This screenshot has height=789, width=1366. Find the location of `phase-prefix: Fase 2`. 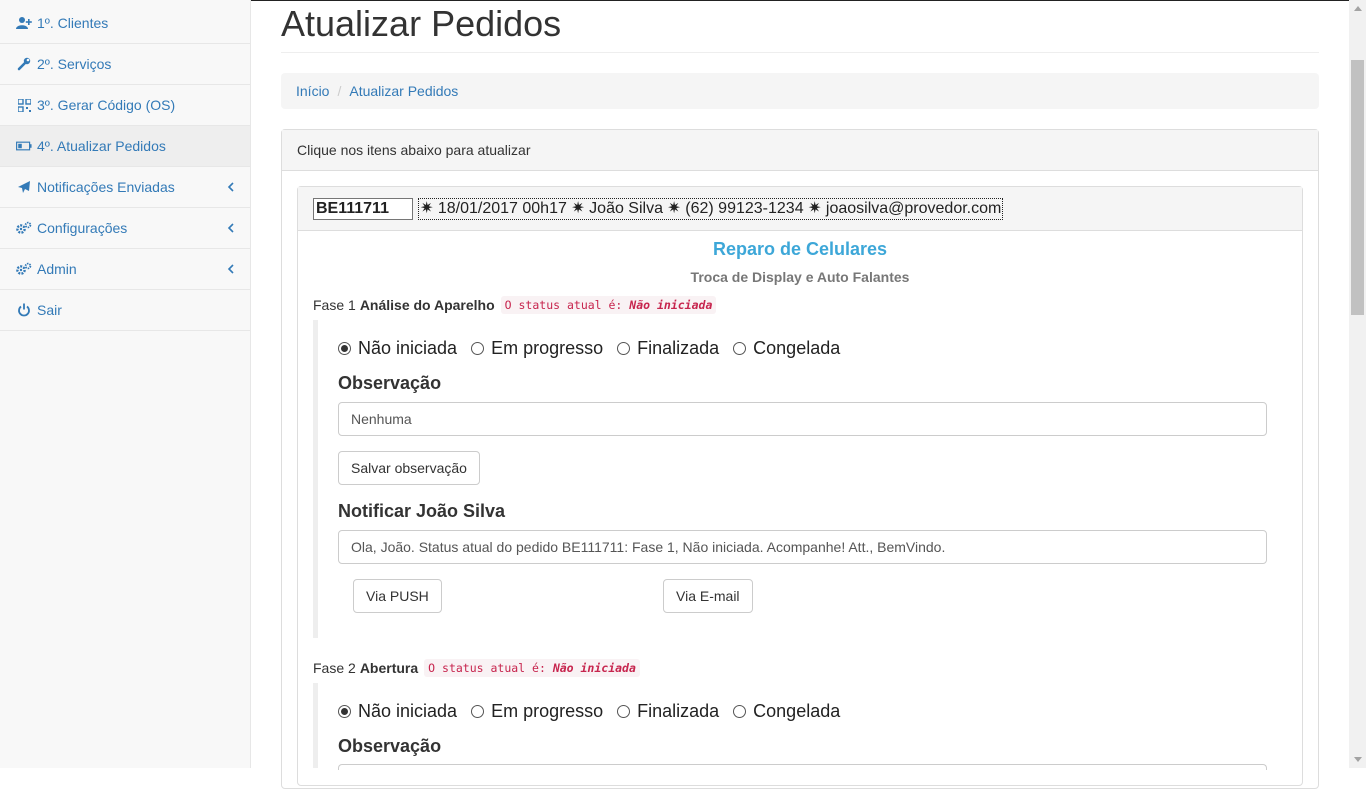

phase-prefix: Fase 2 is located at coordinates (334, 668).